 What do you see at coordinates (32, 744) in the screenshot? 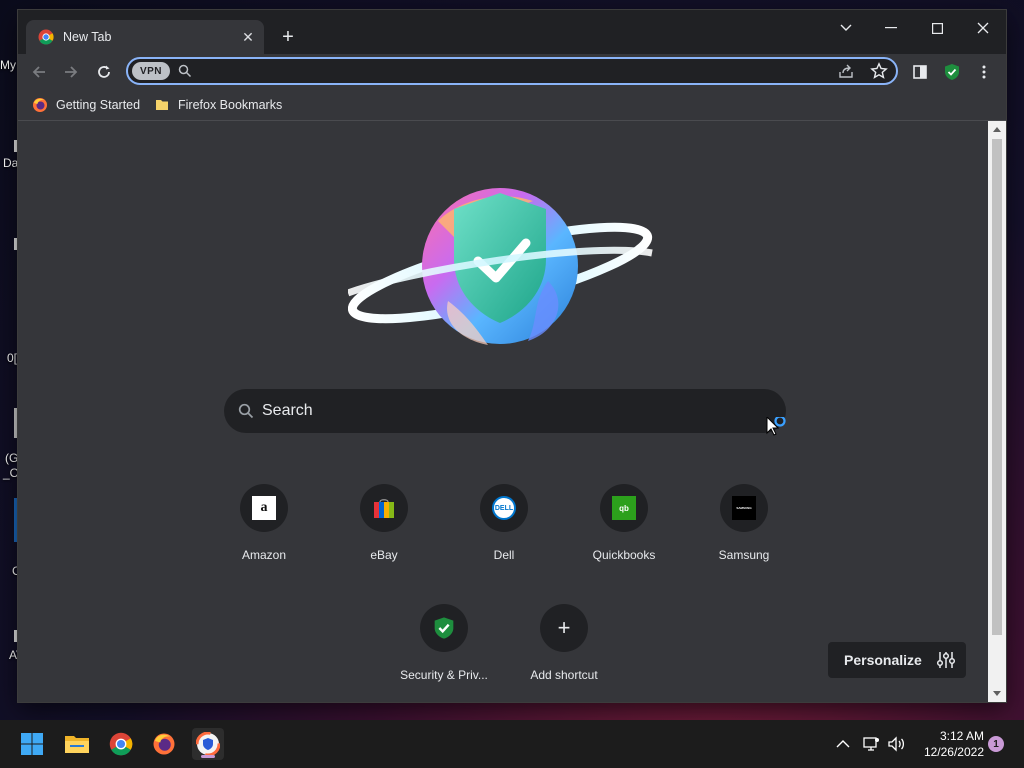
I see `windows-start-icon` at bounding box center [32, 744].